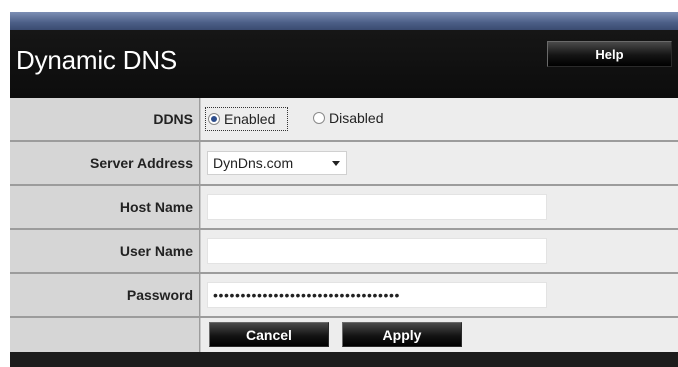 The width and height of the screenshot is (678, 367). I want to click on ddns-enabled-option: Enabled, so click(247, 119).